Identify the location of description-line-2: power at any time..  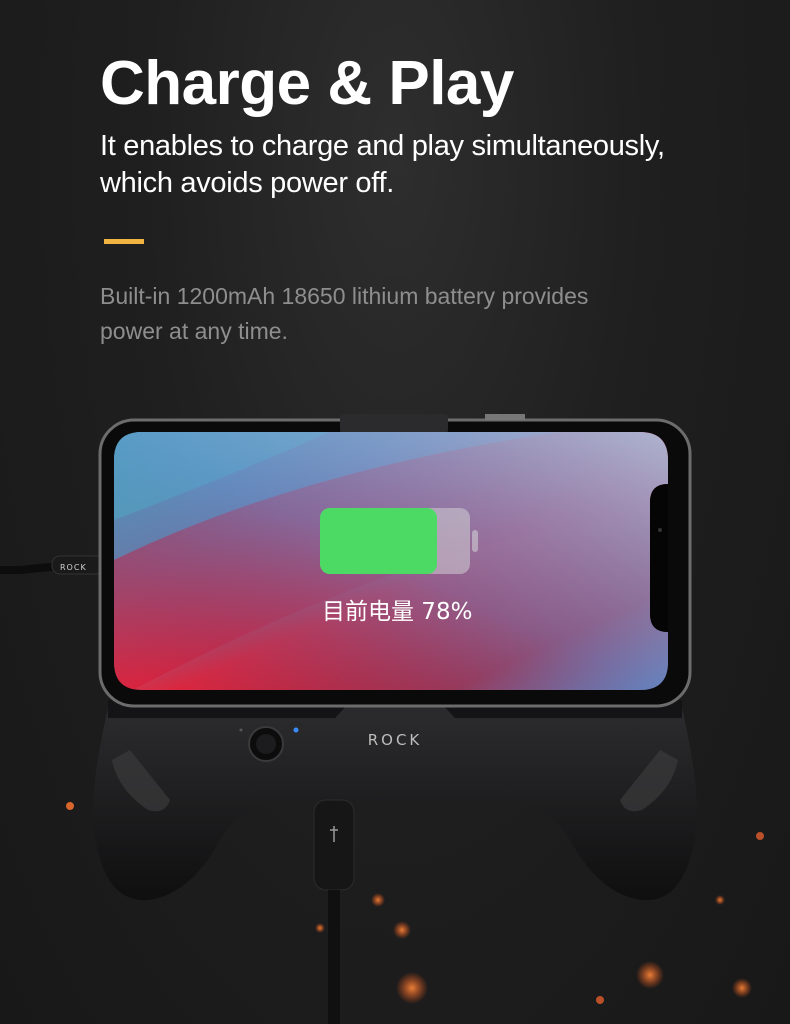
(194, 331).